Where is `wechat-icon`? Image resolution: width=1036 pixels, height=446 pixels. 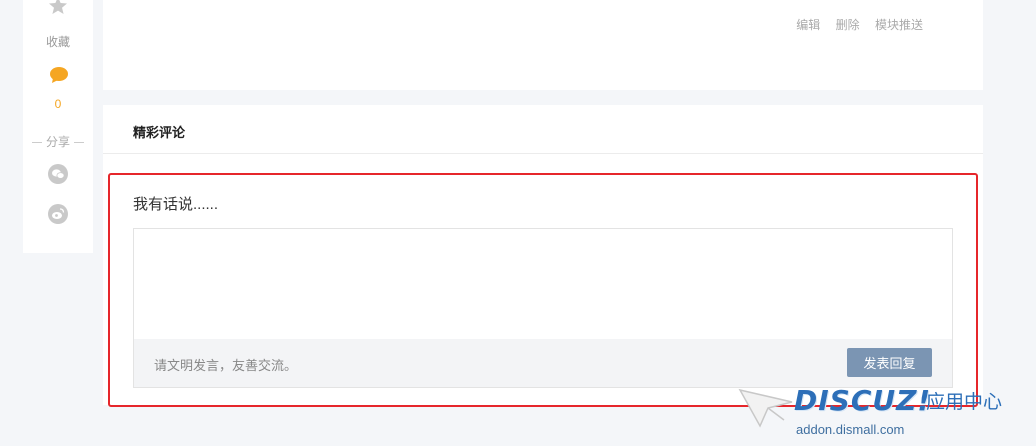 wechat-icon is located at coordinates (58, 174).